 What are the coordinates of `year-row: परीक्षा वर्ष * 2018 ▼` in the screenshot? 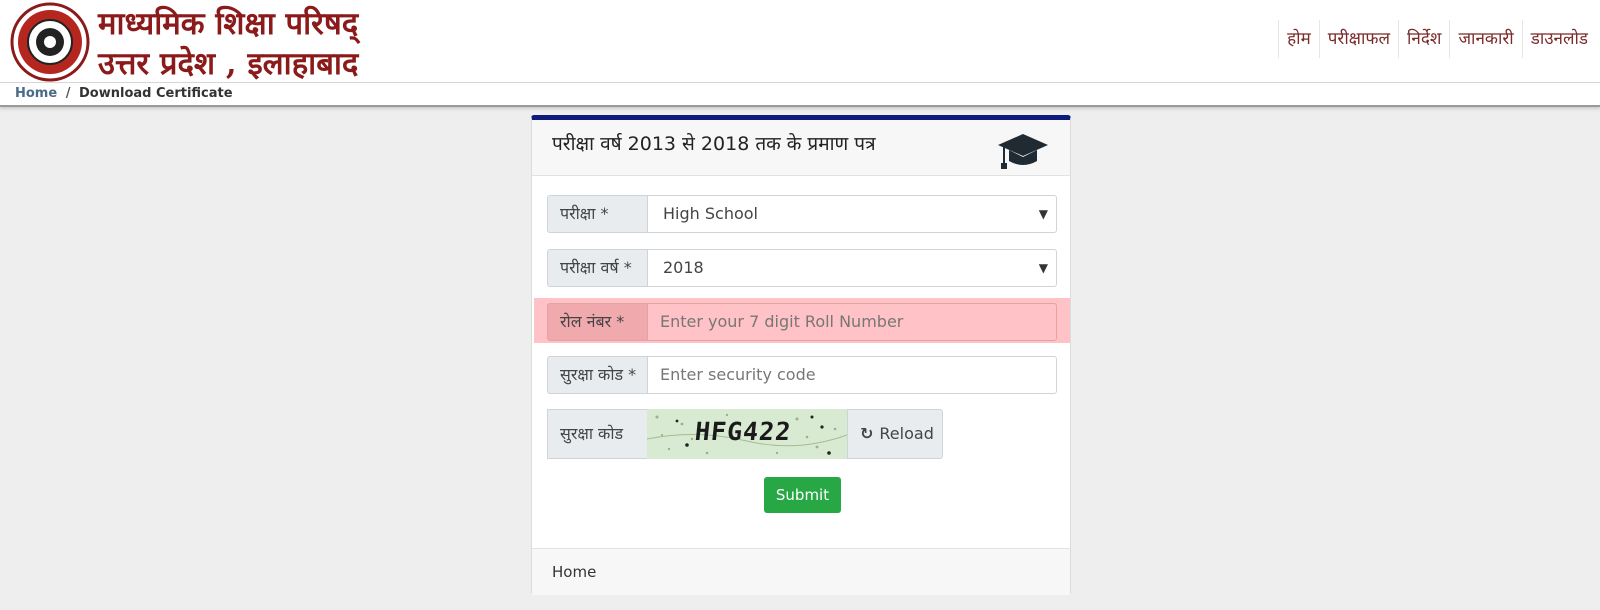 It's located at (802, 268).